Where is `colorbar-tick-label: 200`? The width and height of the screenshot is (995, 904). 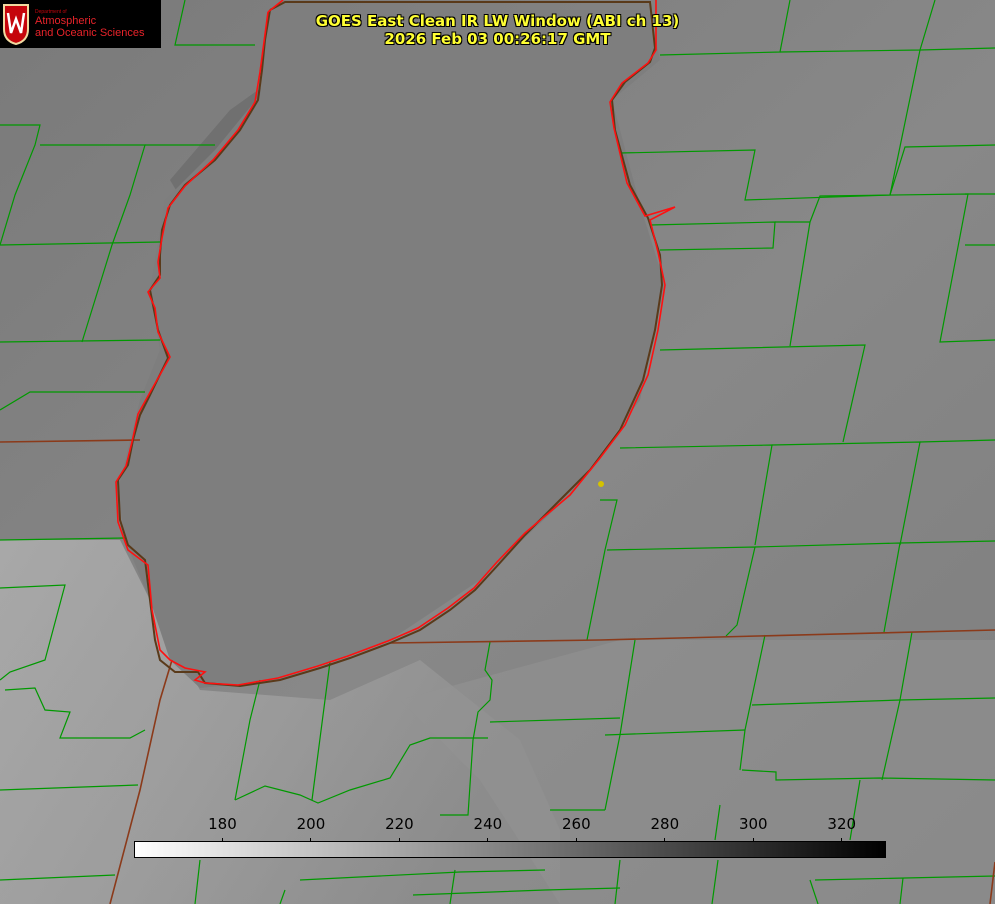 colorbar-tick-label: 200 is located at coordinates (311, 824).